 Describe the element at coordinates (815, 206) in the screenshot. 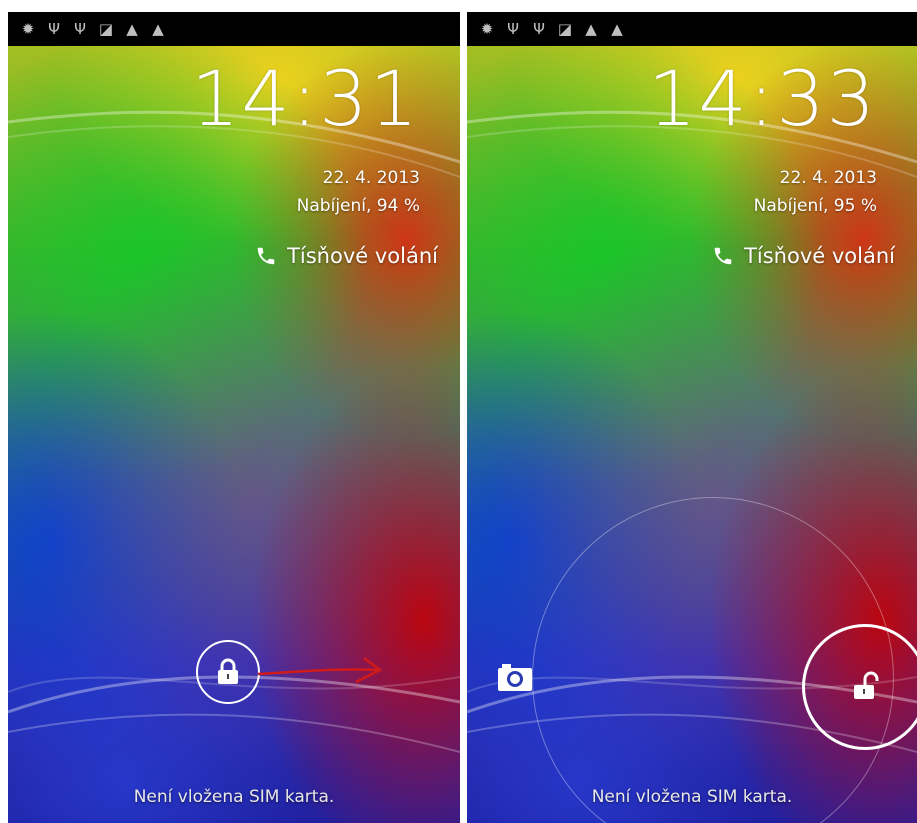

I see `charging-status: Nabíjení, 95 %` at that location.